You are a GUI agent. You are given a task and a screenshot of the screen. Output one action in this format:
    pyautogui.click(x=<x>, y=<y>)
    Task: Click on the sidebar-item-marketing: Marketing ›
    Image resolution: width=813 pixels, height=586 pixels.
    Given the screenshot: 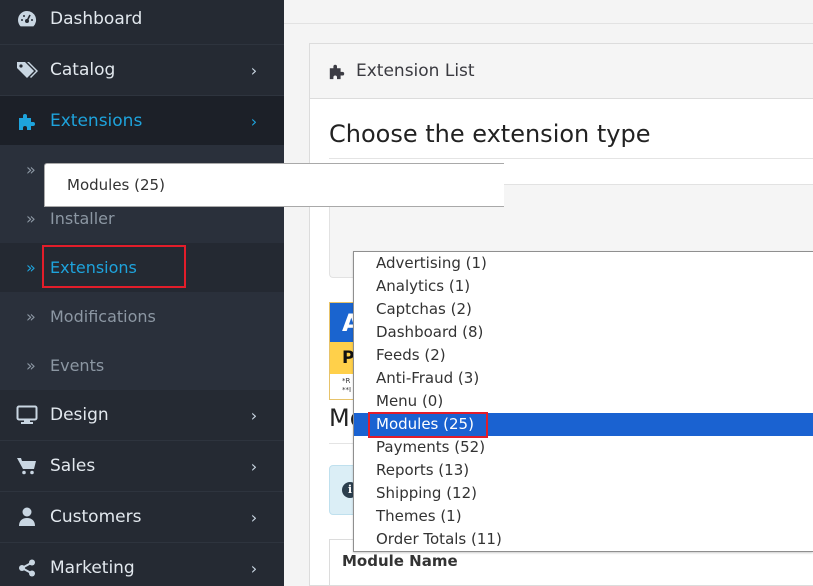 What is the action you would take?
    pyautogui.click(x=142, y=564)
    